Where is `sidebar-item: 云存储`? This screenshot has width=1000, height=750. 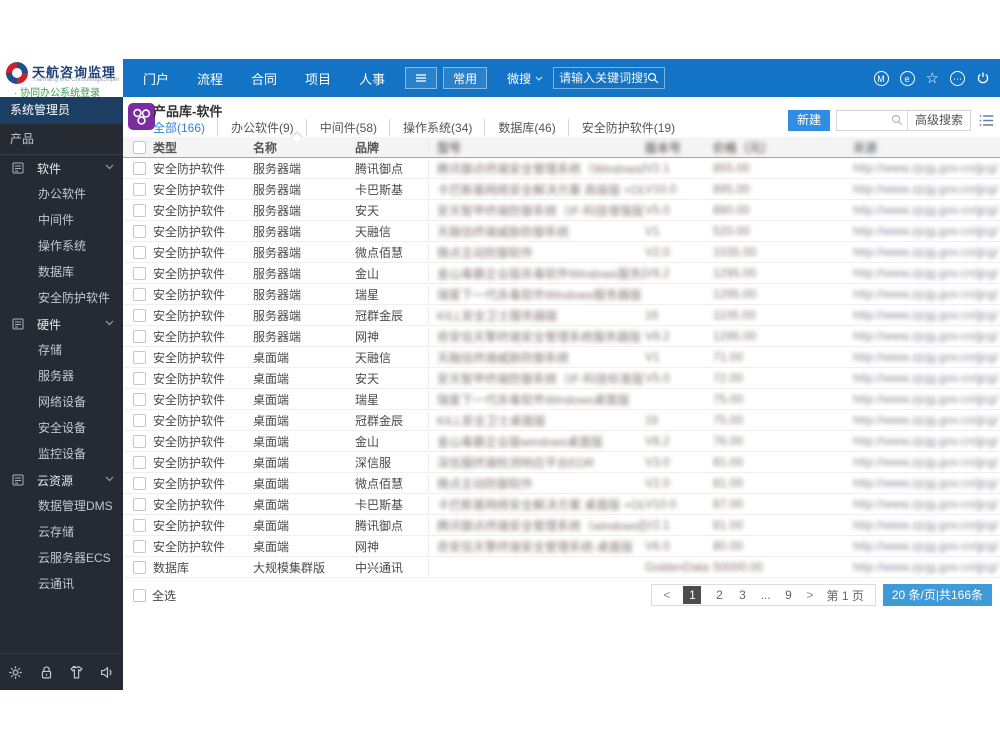 sidebar-item: 云存储 is located at coordinates (61, 532).